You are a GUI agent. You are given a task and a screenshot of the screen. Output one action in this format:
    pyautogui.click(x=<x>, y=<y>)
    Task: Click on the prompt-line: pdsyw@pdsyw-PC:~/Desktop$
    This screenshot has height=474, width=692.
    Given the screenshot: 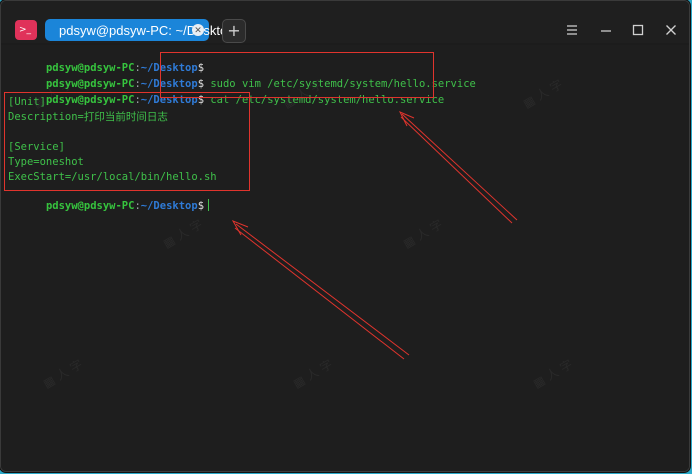 What is the action you would take?
    pyautogui.click(x=109, y=206)
    